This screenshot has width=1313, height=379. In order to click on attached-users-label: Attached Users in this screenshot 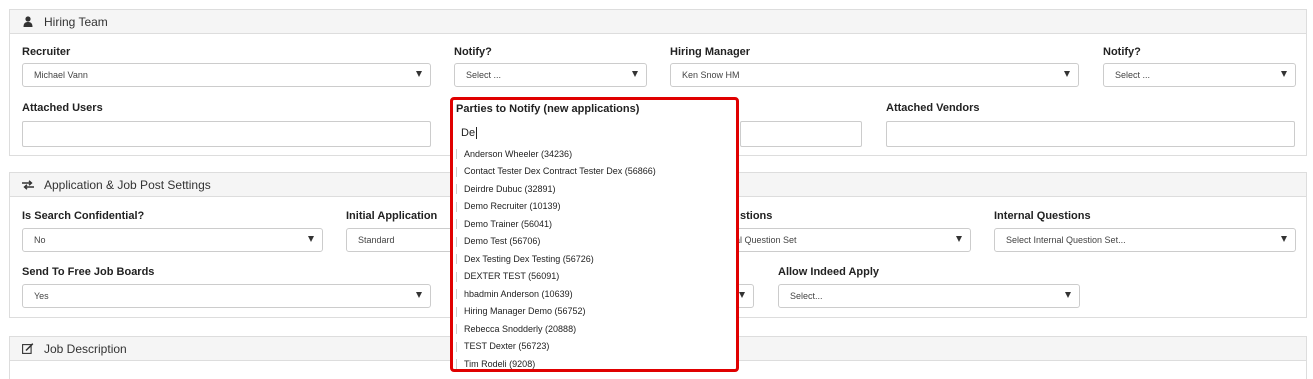, I will do `click(62, 108)`.